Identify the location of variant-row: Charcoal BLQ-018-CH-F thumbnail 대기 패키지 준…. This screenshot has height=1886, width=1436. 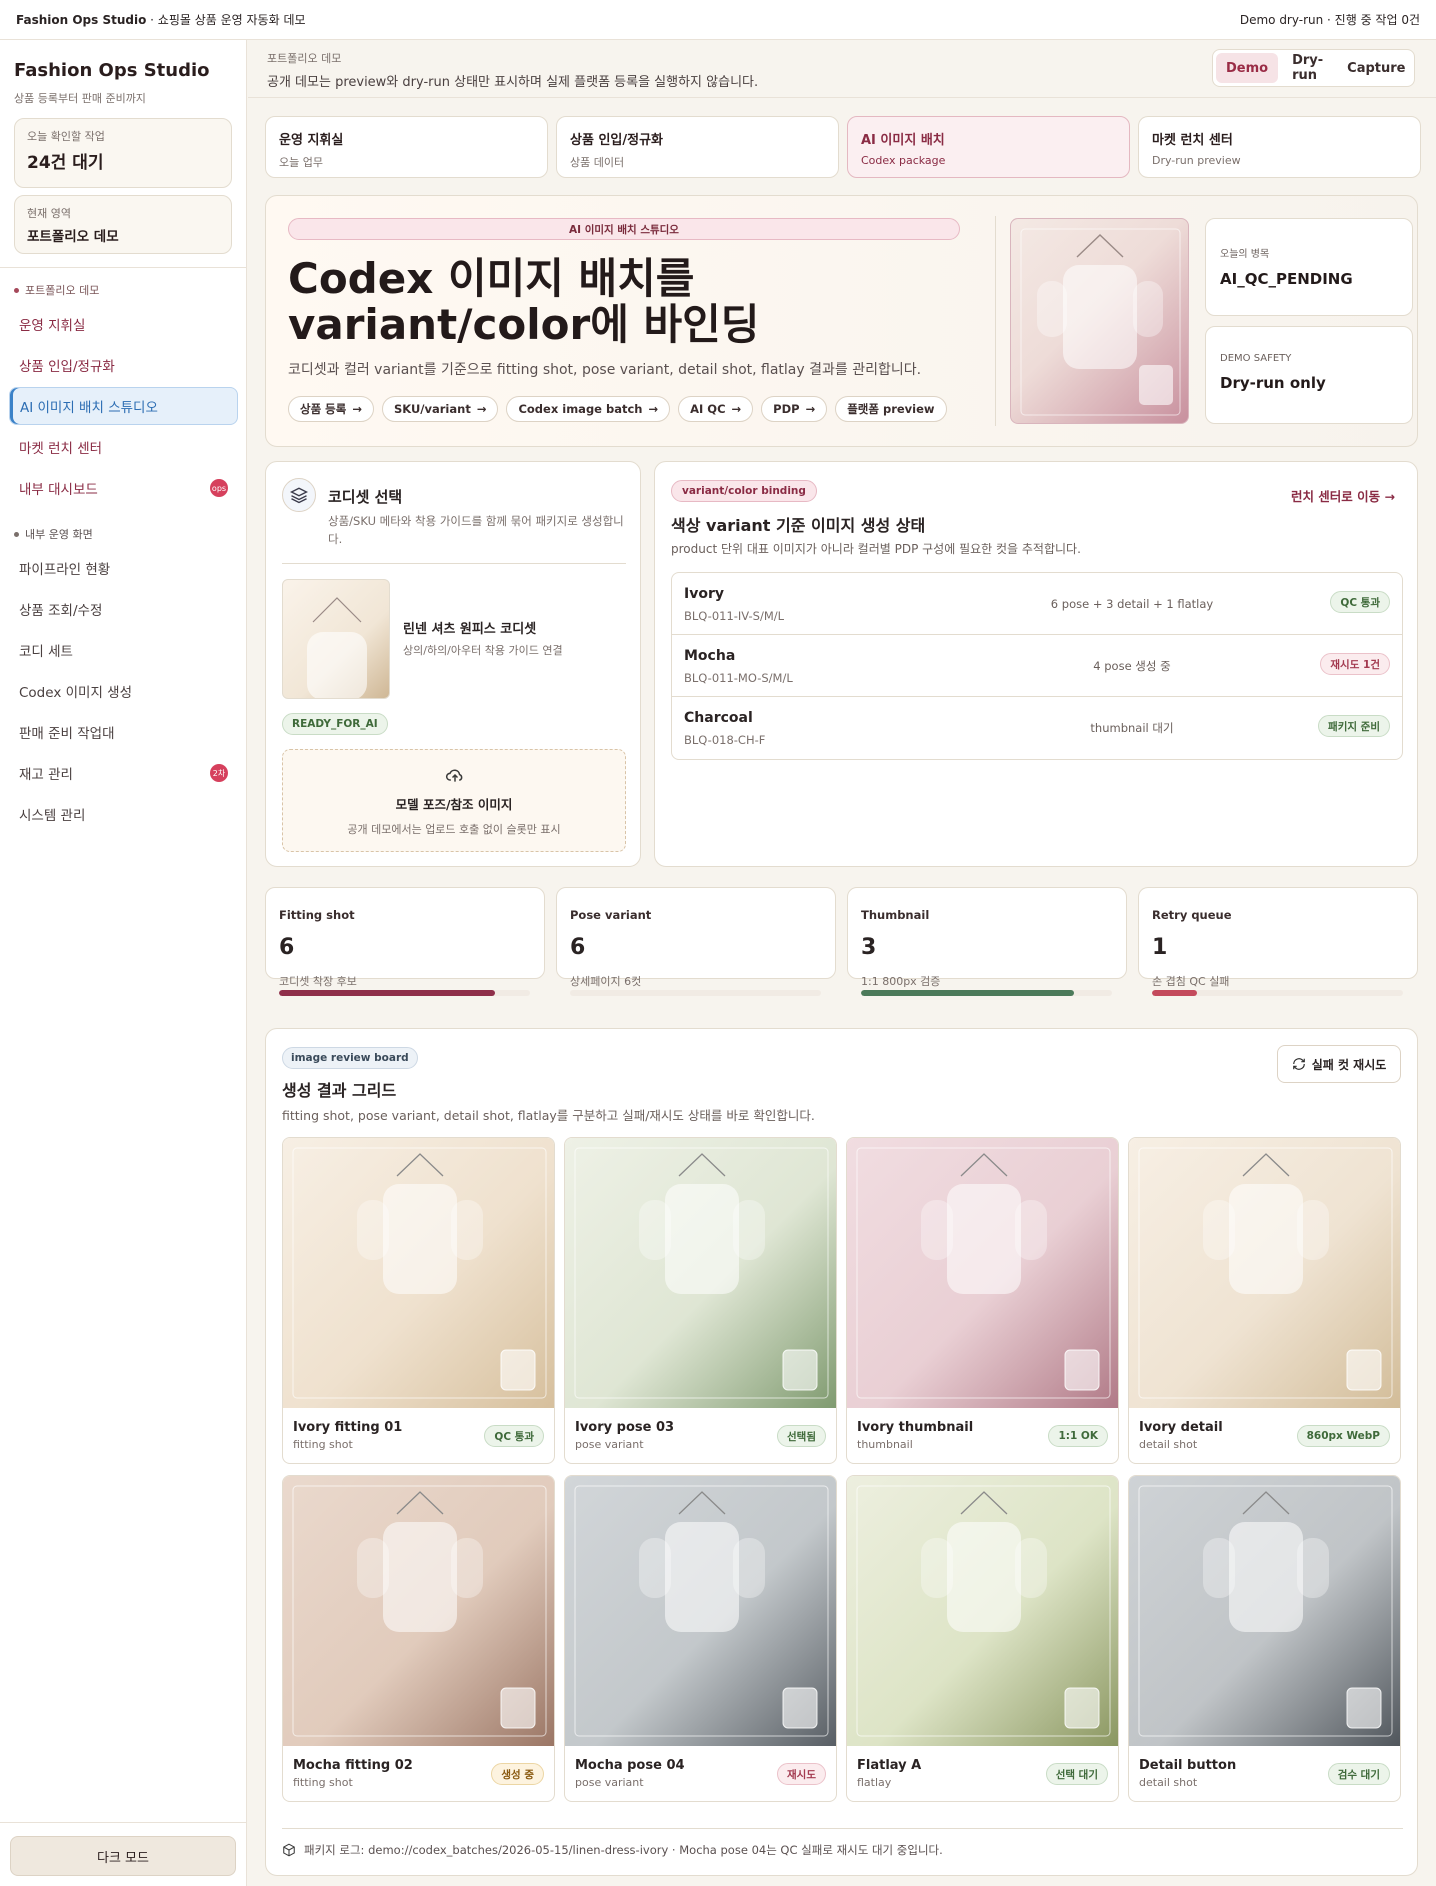
(1037, 728).